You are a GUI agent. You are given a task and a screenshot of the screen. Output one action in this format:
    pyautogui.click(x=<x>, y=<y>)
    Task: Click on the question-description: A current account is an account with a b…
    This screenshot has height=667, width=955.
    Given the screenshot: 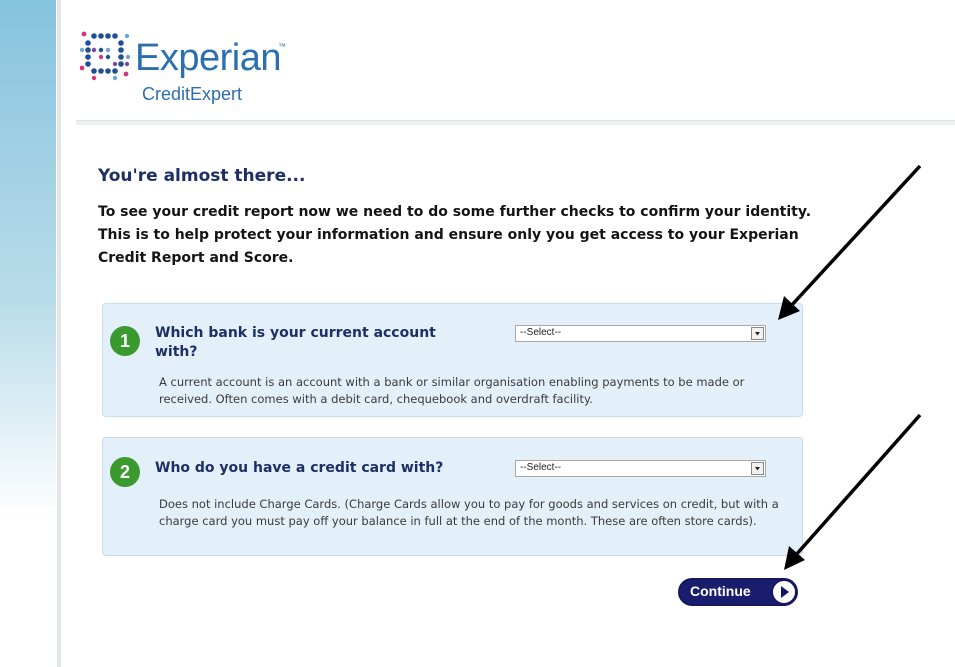 What is the action you would take?
    pyautogui.click(x=452, y=390)
    